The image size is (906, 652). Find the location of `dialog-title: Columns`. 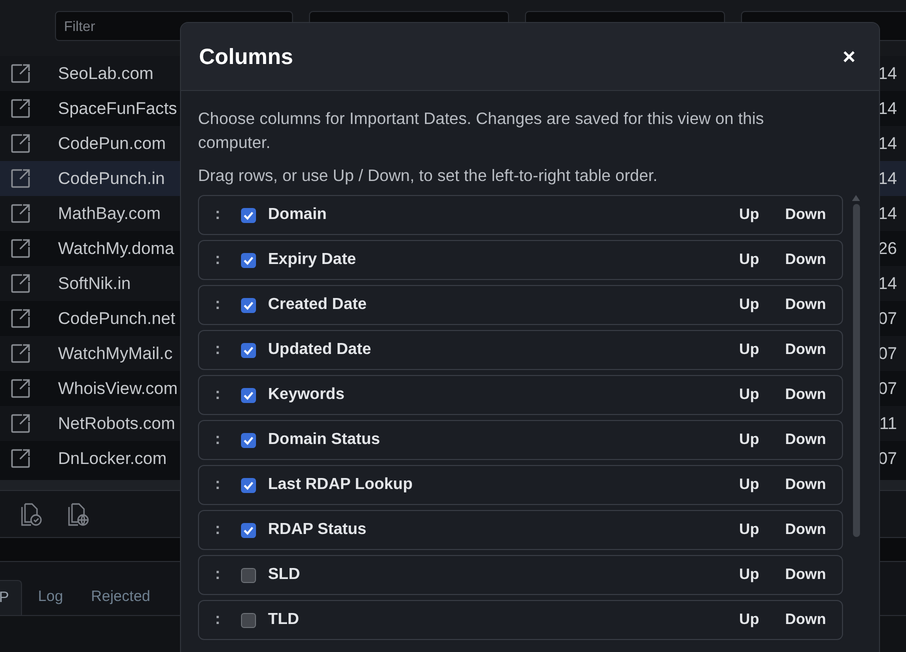

dialog-title: Columns is located at coordinates (246, 57).